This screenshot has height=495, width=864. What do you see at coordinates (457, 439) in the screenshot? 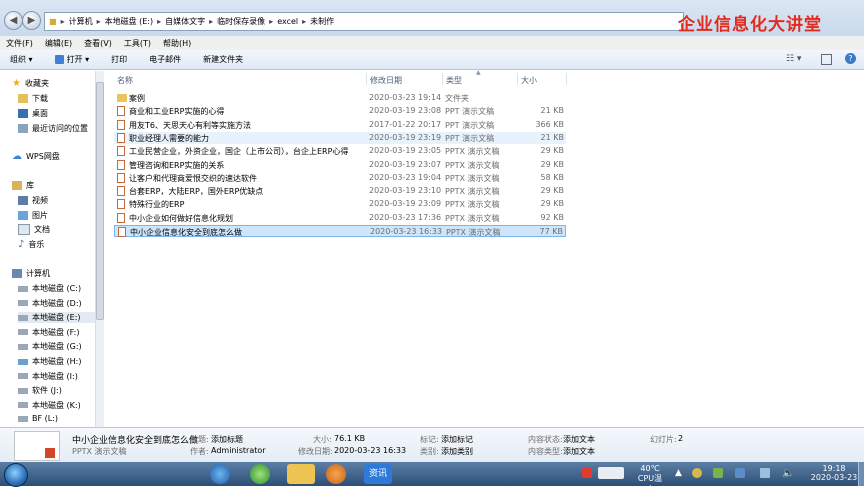
I see `details-tags-value: 添加标记` at bounding box center [457, 439].